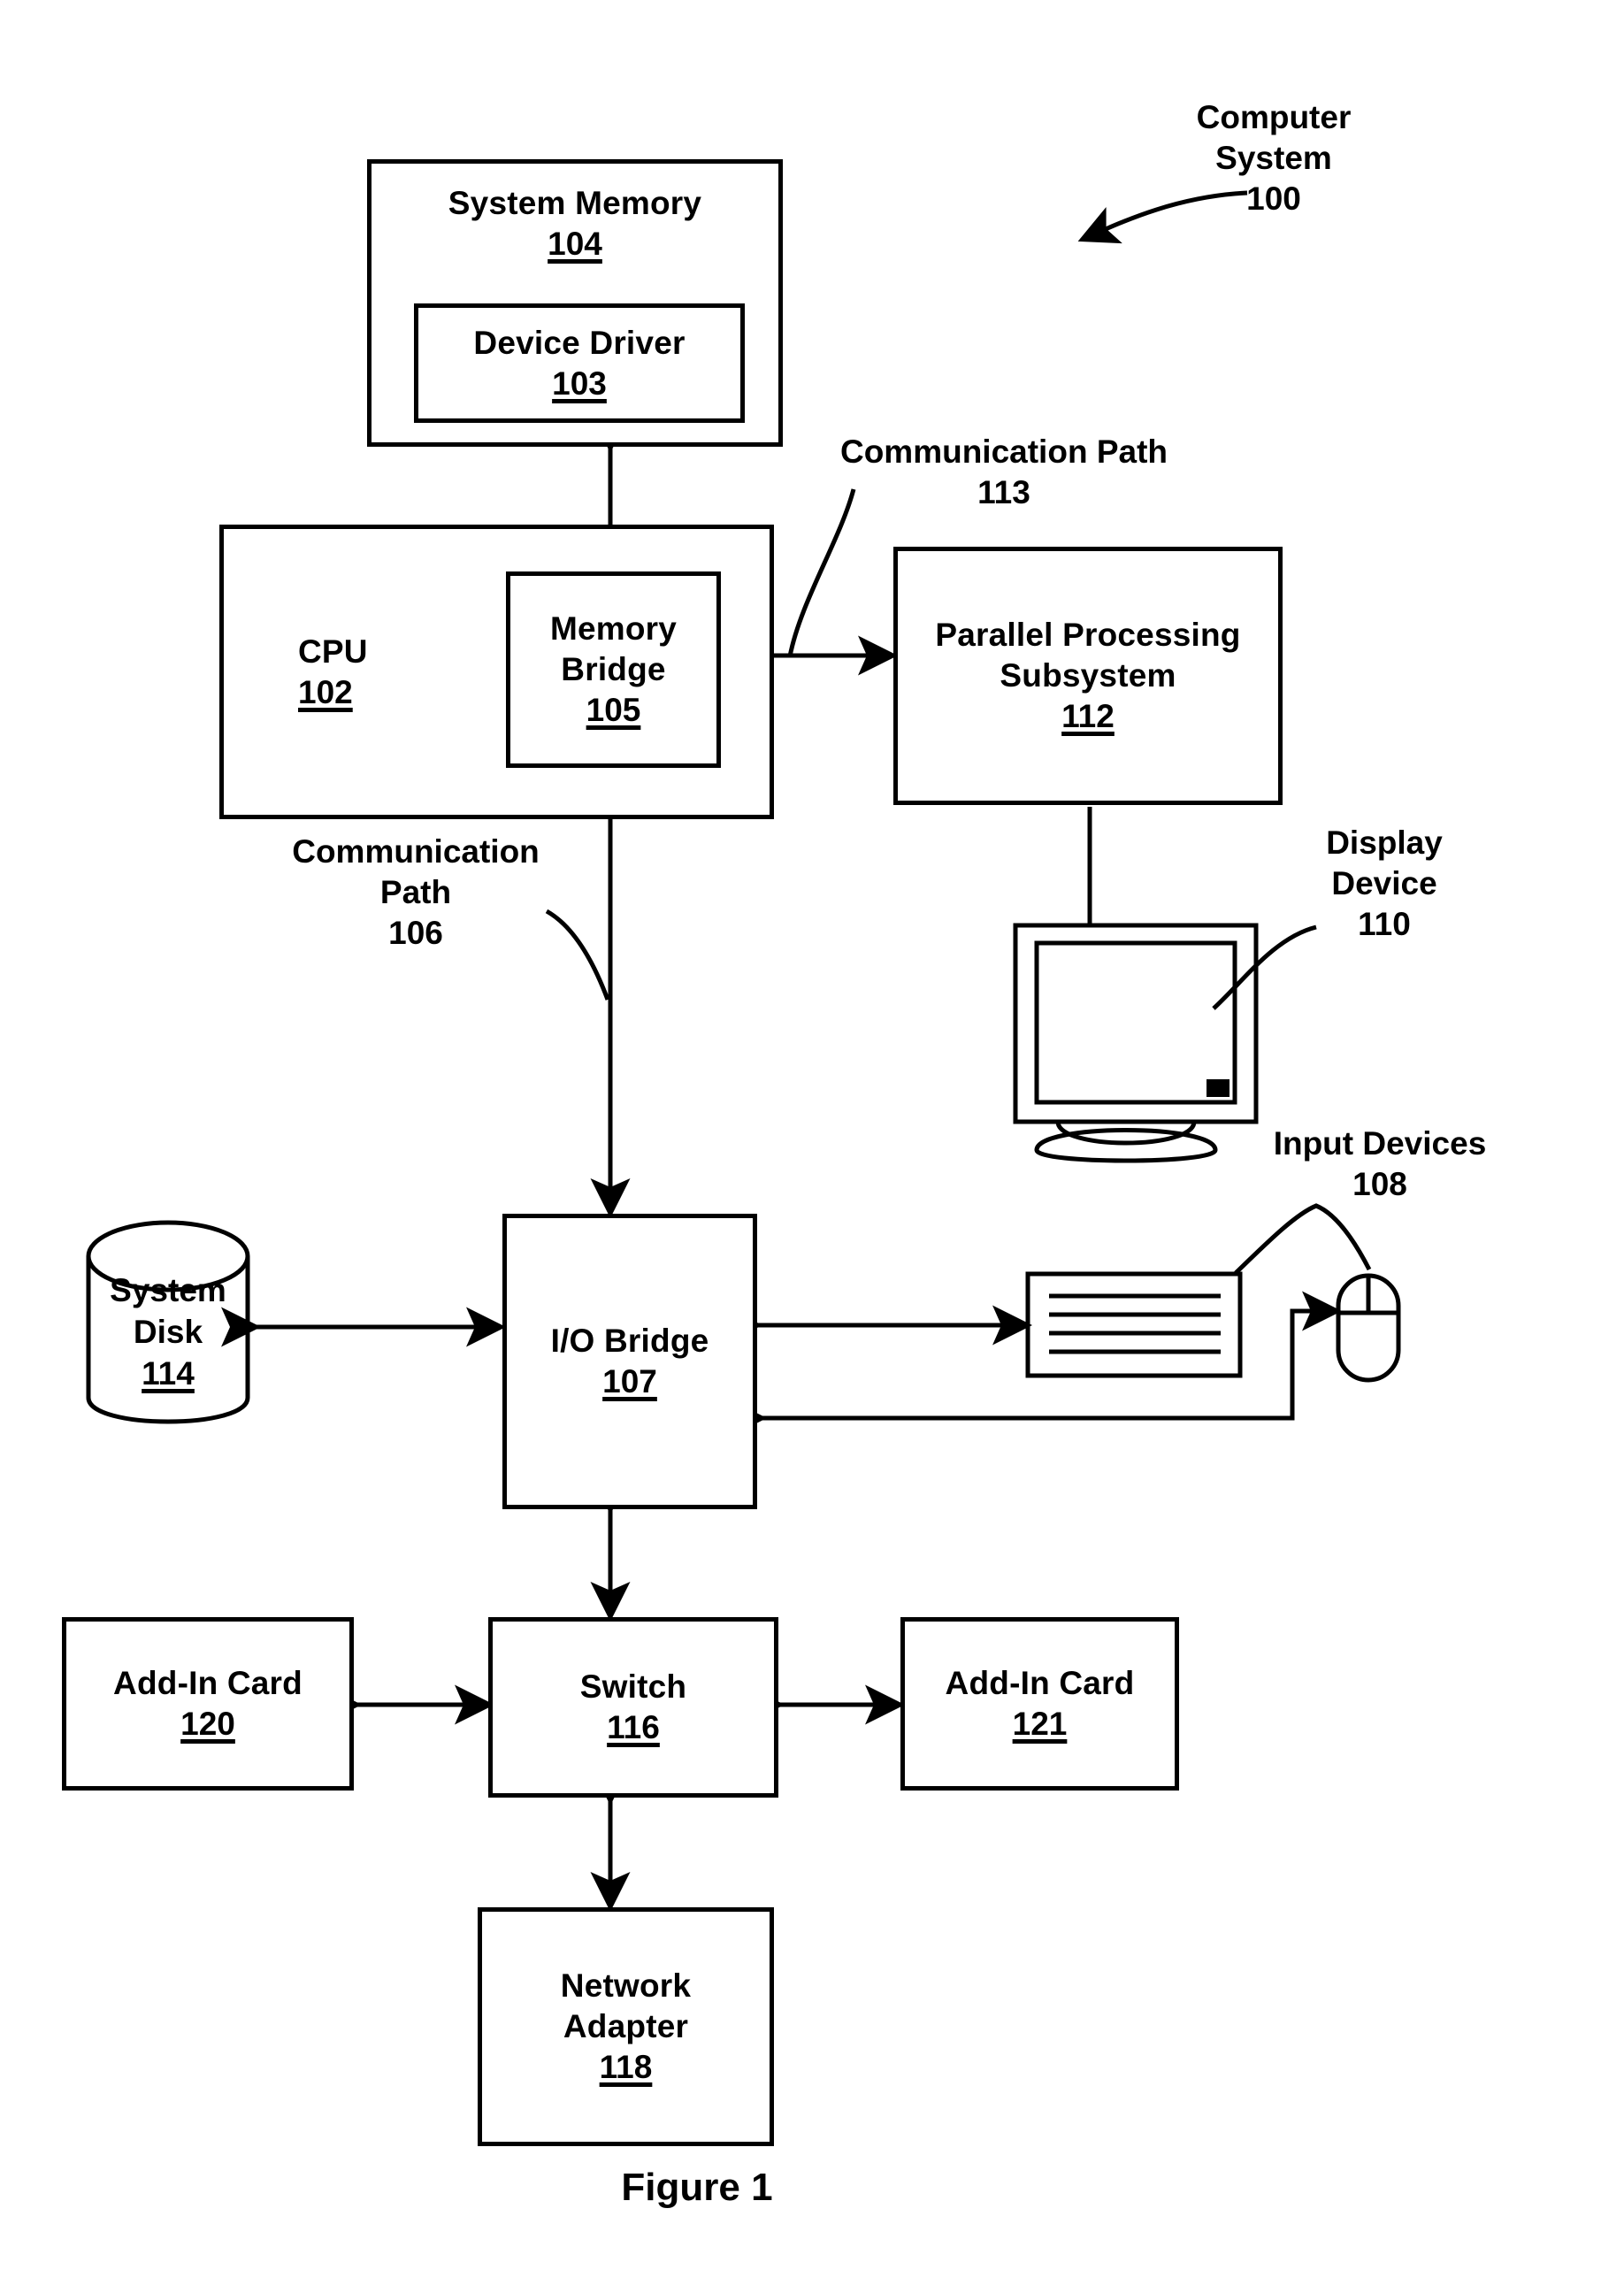  What do you see at coordinates (1380, 1164) in the screenshot?
I see `label-input-devices-108: Input Devices 108` at bounding box center [1380, 1164].